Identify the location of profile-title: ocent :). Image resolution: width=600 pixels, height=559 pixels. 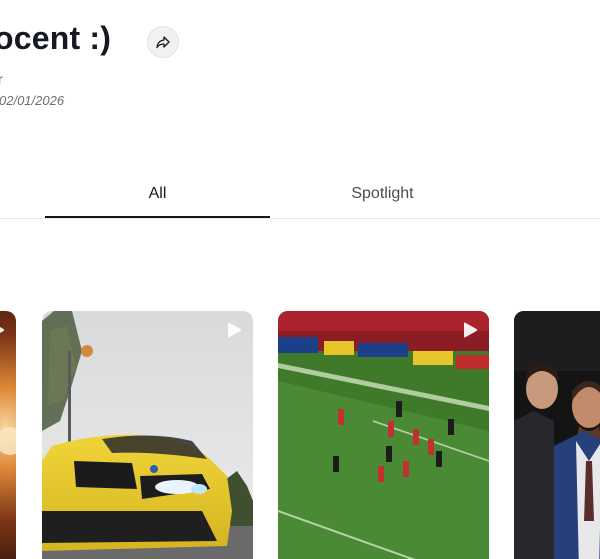
(56, 38).